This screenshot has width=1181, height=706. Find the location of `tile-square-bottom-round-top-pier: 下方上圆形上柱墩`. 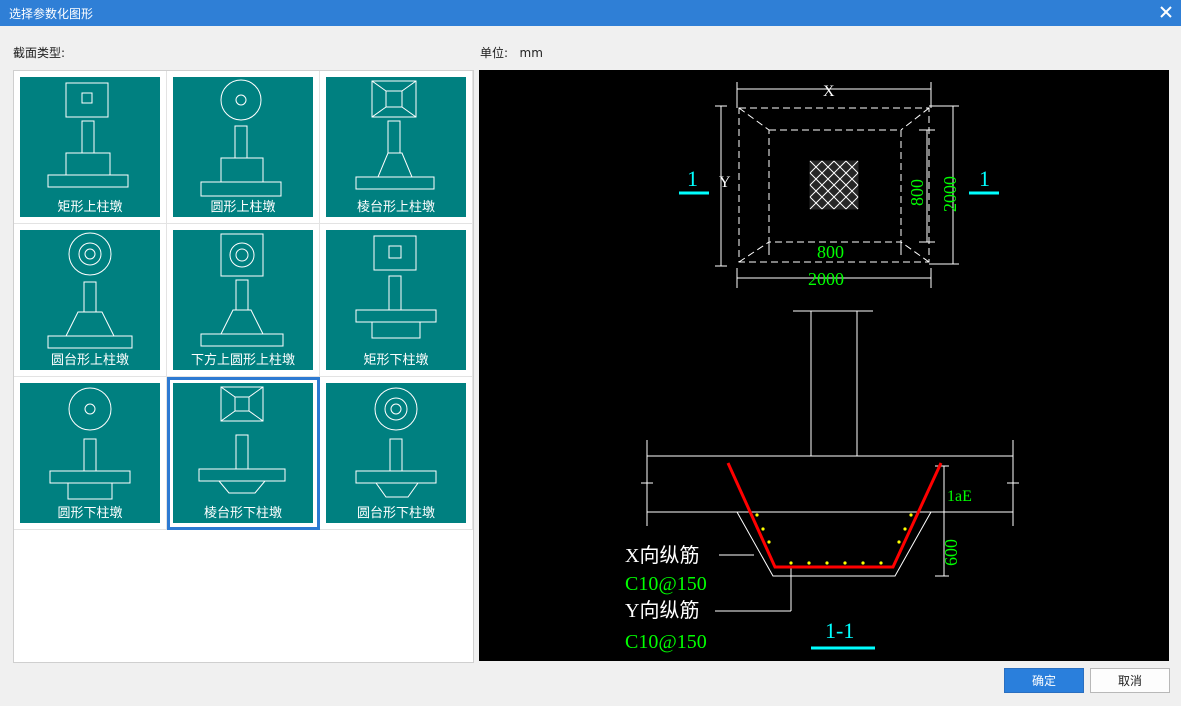

tile-square-bottom-round-top-pier: 下方上圆形上柱墩 is located at coordinates (243, 300).